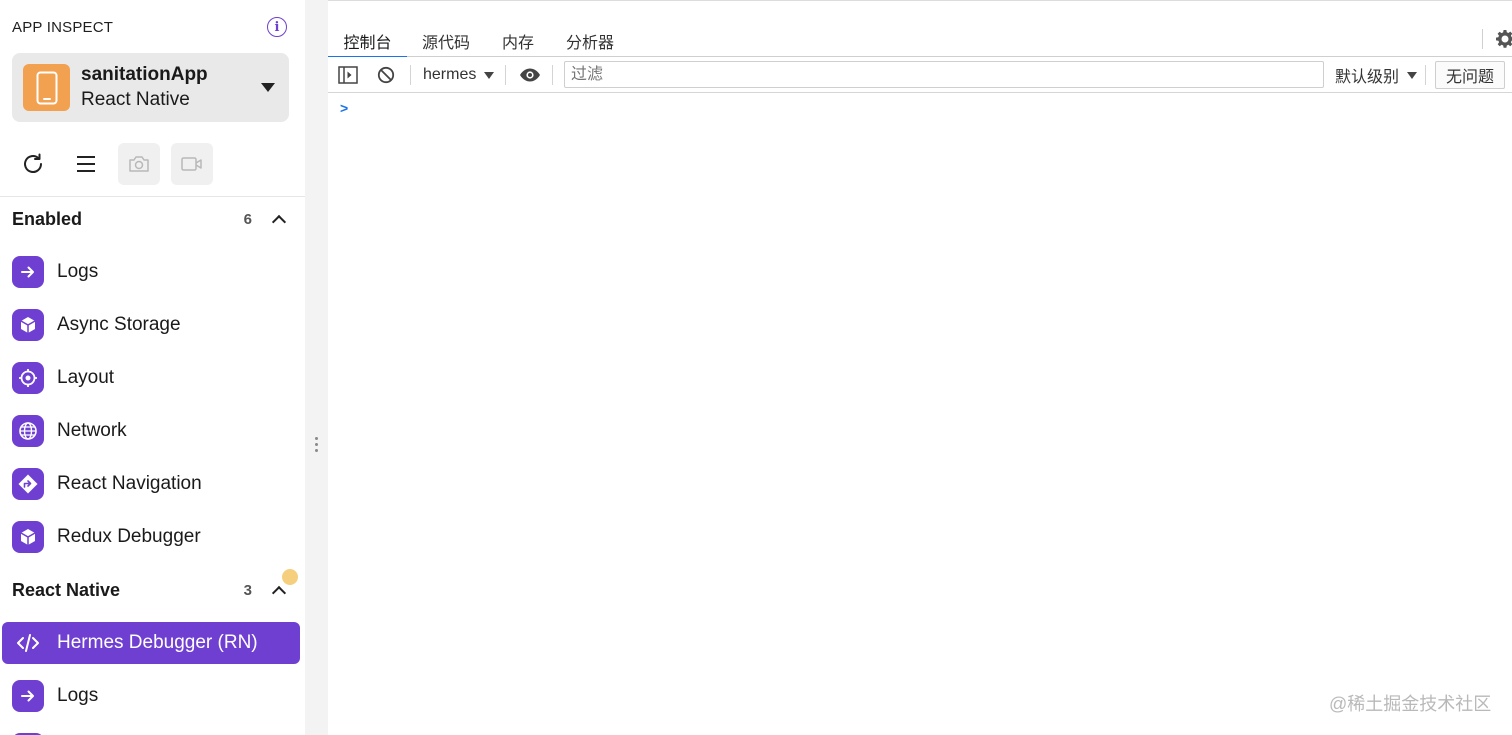 This screenshot has height=735, width=1512. I want to click on context-selector: hermes, so click(459, 75).